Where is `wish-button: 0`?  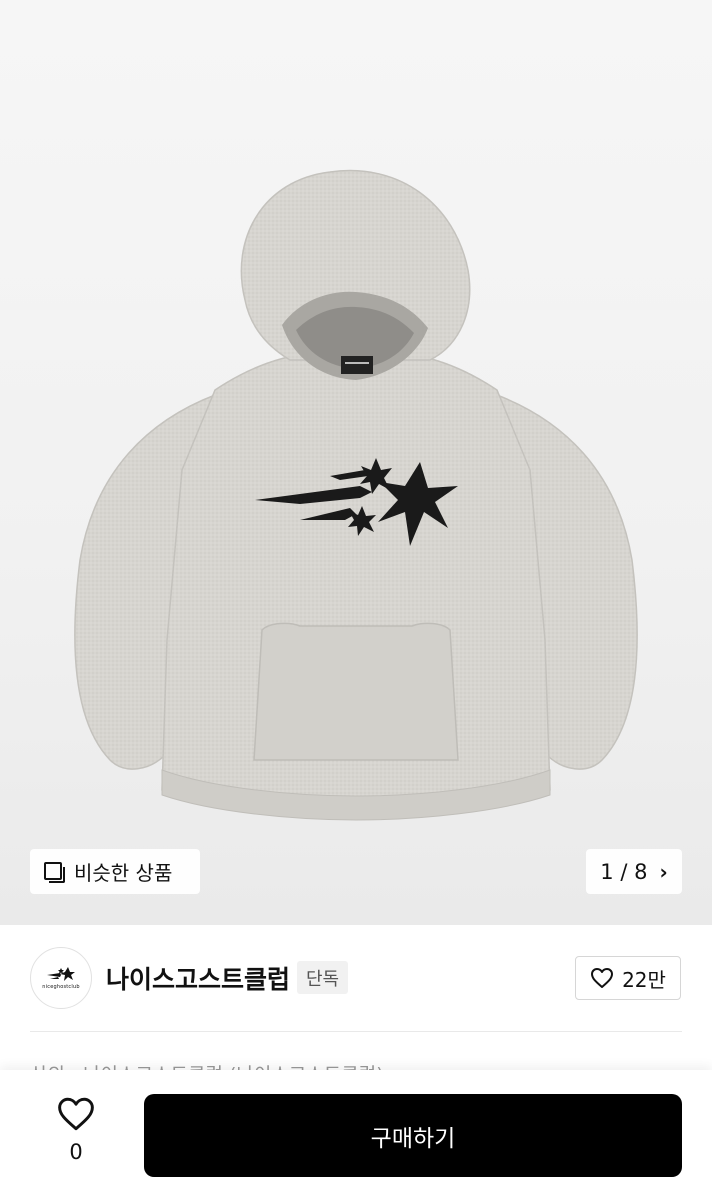
wish-button: 0 is located at coordinates (76, 1136).